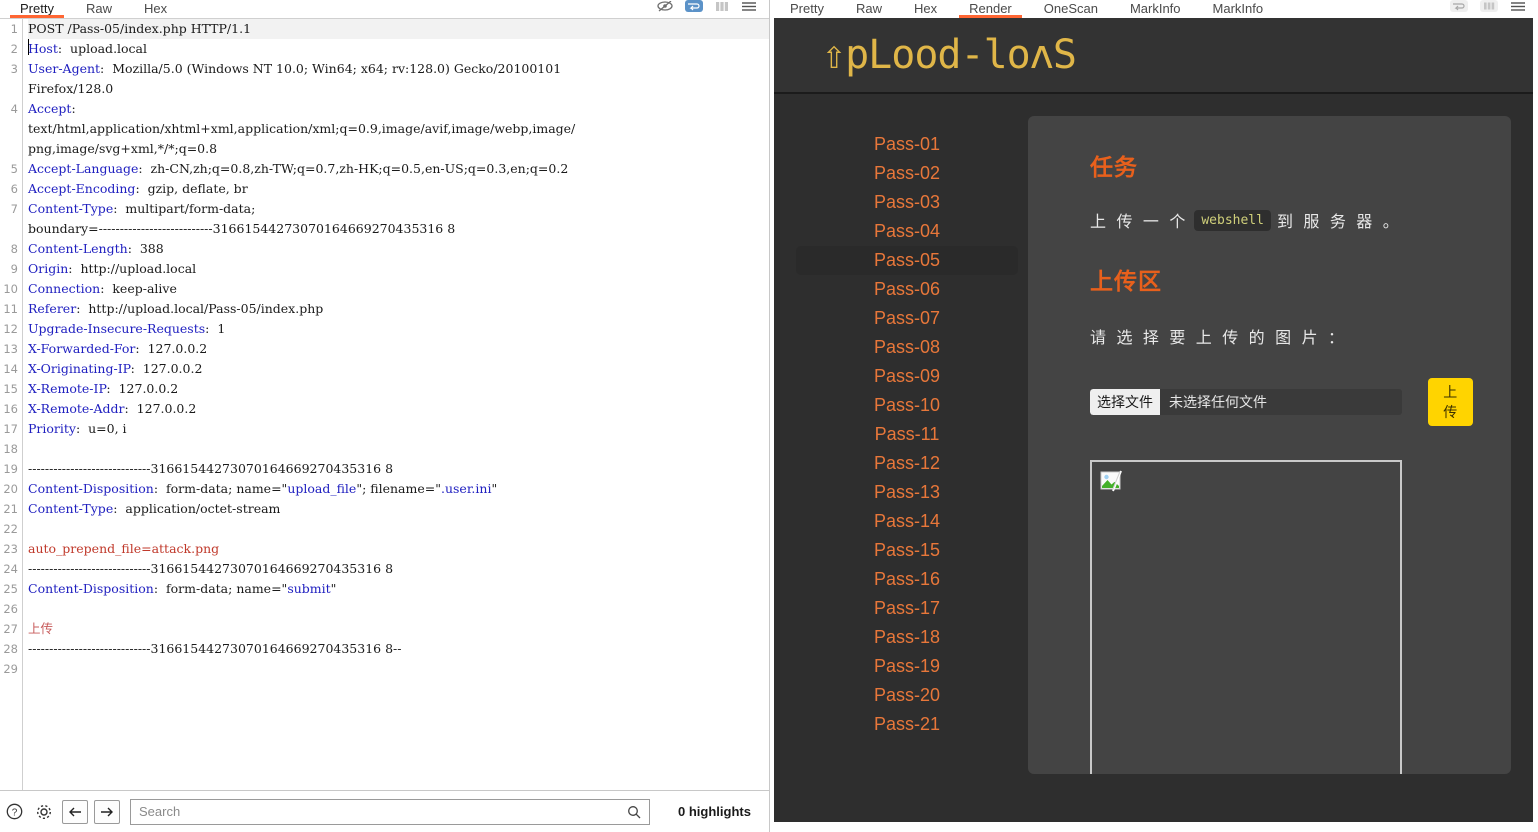 The height and width of the screenshot is (832, 1538). I want to click on sidebar-item-pass-08: Pass-08, so click(907, 347).